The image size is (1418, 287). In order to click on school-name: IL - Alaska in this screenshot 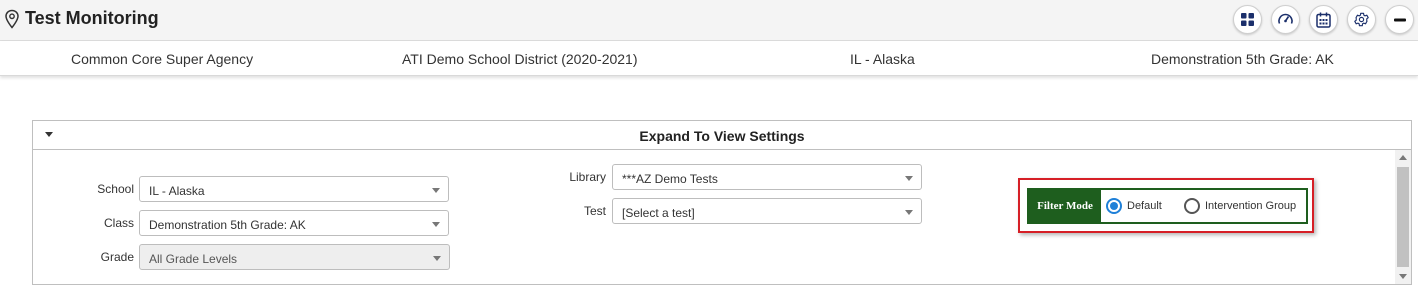, I will do `click(882, 59)`.